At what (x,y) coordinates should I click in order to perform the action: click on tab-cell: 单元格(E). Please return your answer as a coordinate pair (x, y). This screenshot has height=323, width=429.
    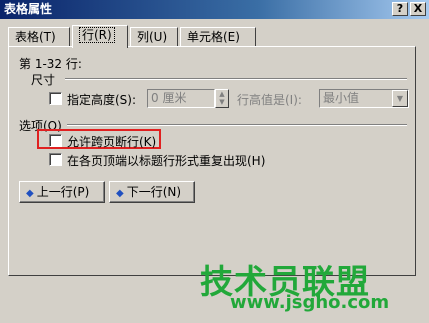
    Looking at the image, I should click on (218, 37).